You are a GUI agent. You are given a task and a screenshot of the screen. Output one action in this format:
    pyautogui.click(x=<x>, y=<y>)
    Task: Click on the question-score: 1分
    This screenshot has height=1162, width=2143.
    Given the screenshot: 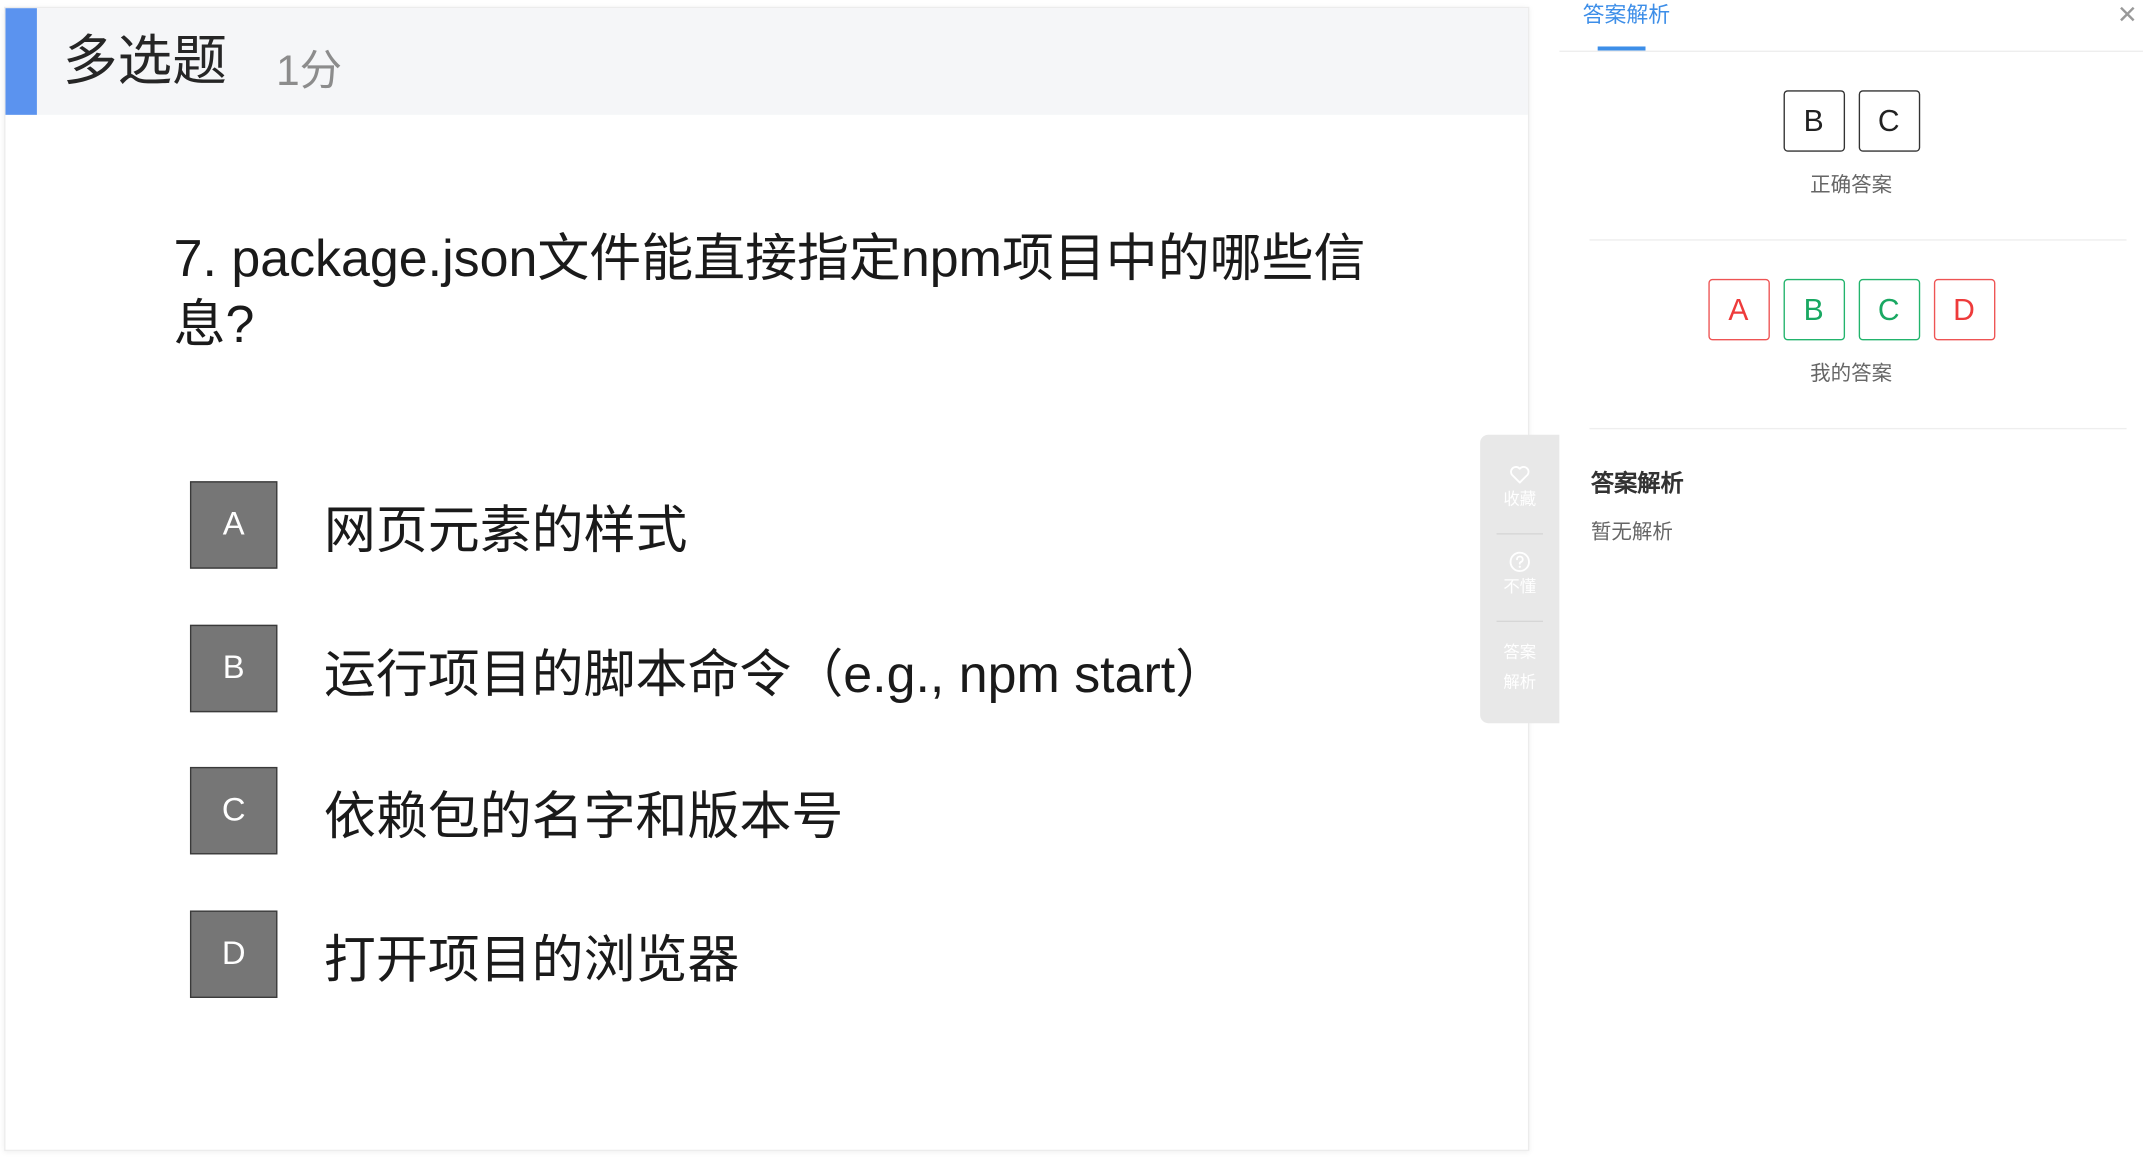 What is the action you would take?
    pyautogui.click(x=309, y=70)
    